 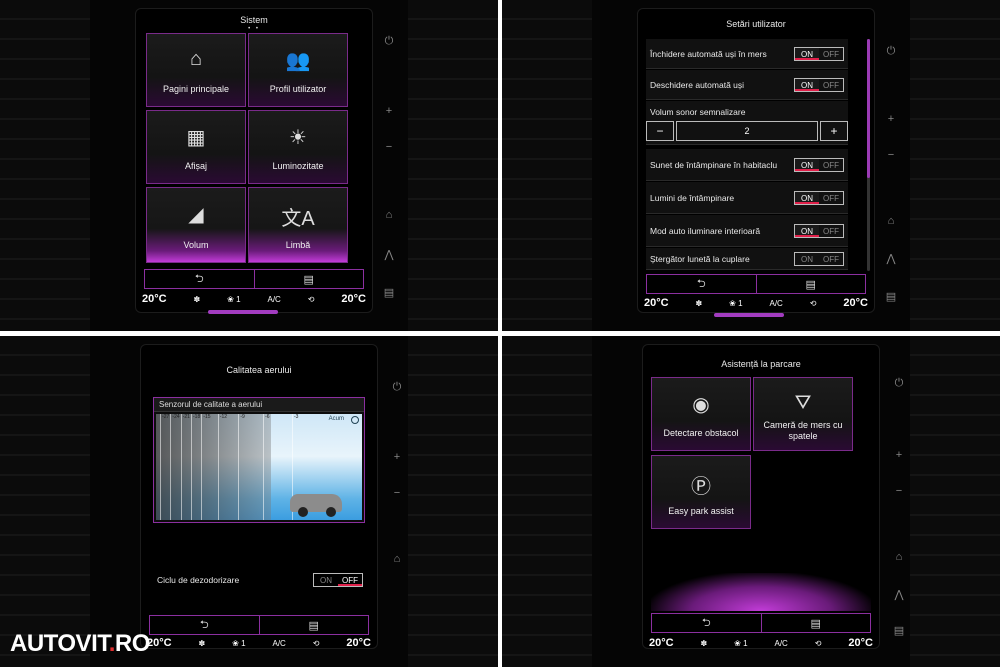 I want to click on obstacle-sensor-icon: ◉, so click(x=701, y=405).